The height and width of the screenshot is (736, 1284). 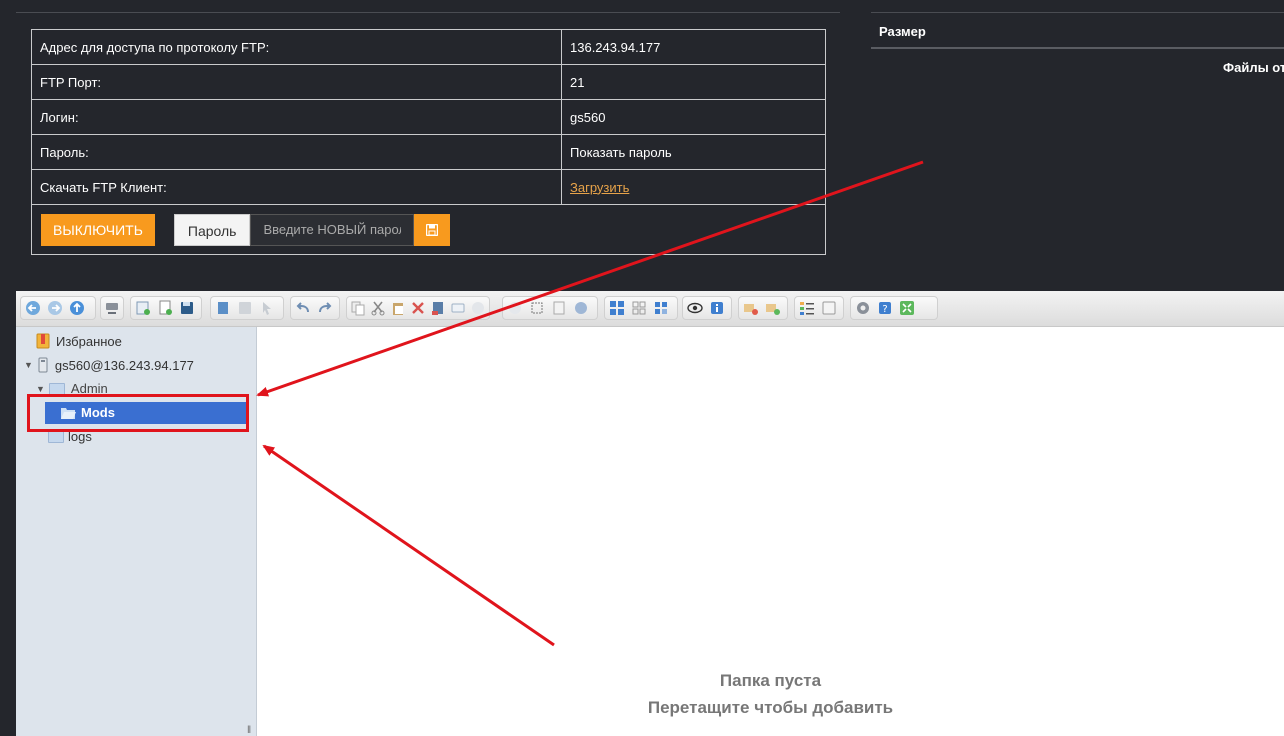 I want to click on empty-icon, so click(x=438, y=308).